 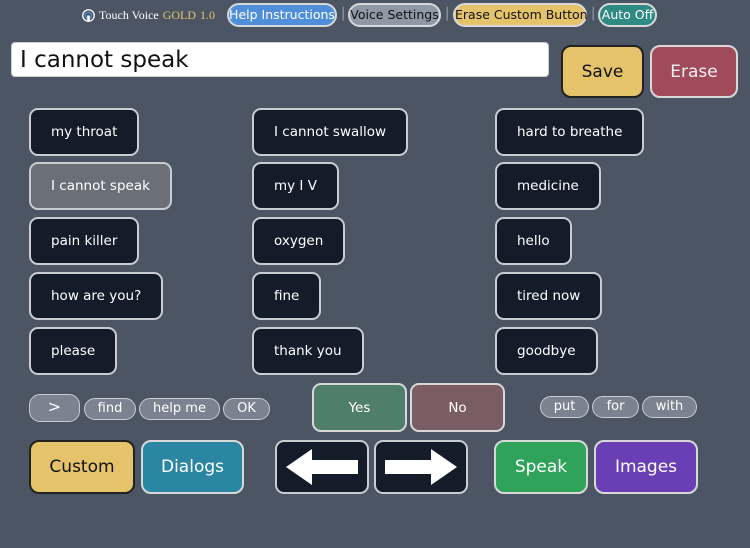 I want to click on brand-version: 1.0, so click(x=208, y=14).